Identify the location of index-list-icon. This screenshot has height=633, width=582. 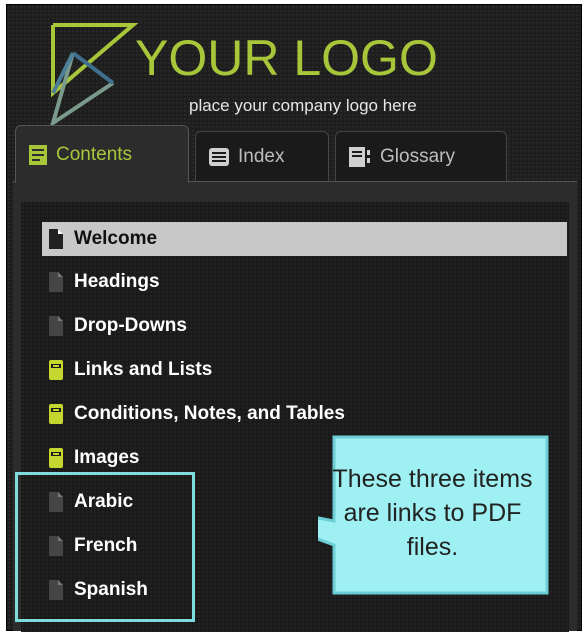
(219, 157).